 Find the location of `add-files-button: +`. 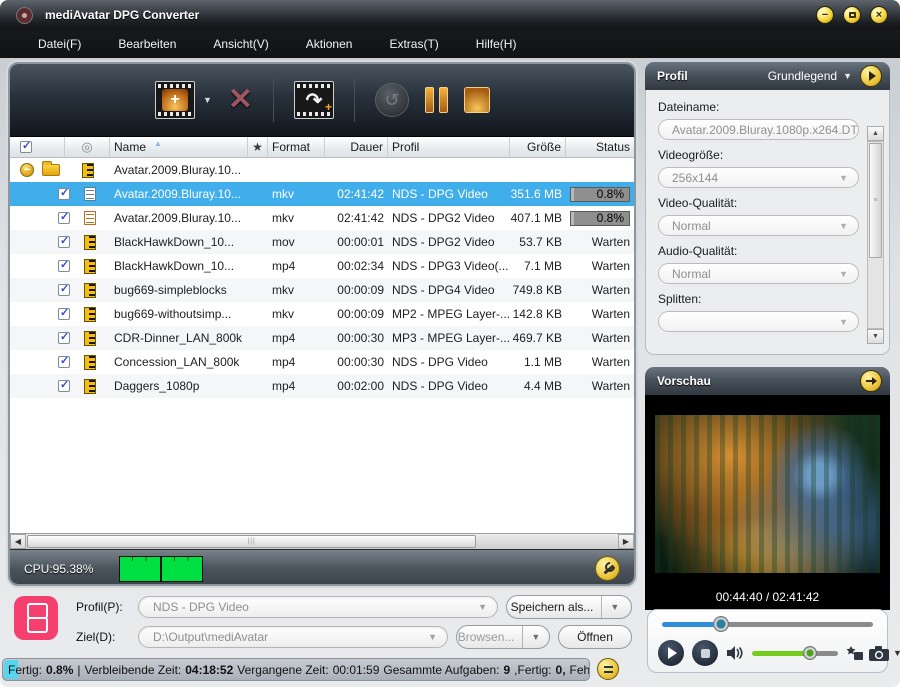

add-files-button: + is located at coordinates (175, 100).